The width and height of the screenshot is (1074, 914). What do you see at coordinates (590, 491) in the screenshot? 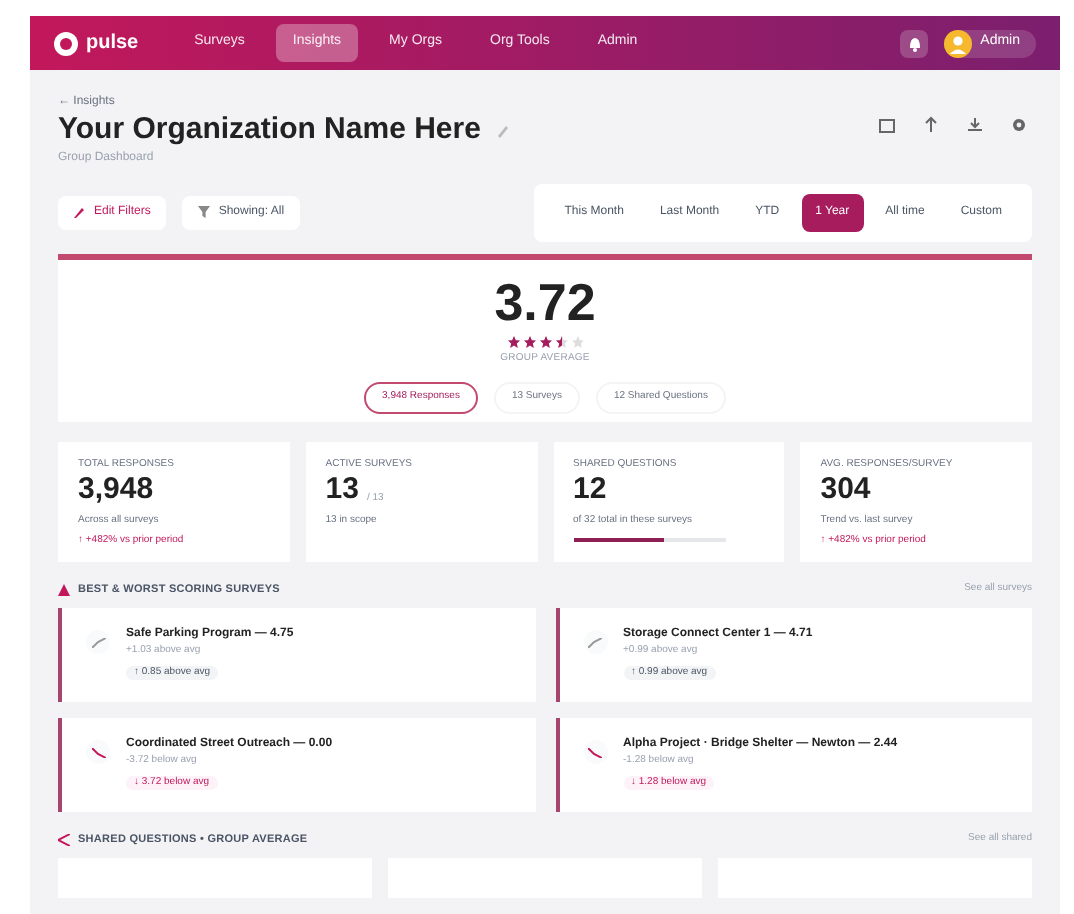
I see `stat-value: 12` at bounding box center [590, 491].